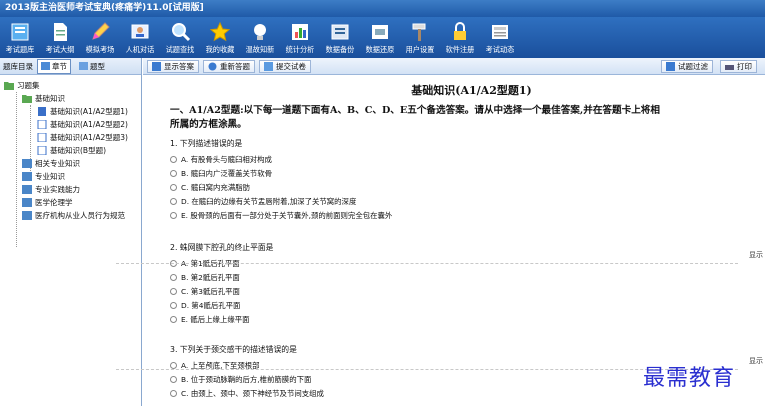 Image resolution: width=765 pixels, height=406 pixels. Describe the element at coordinates (260, 49) in the screenshot. I see `toolbar-label: 温故知新` at that location.